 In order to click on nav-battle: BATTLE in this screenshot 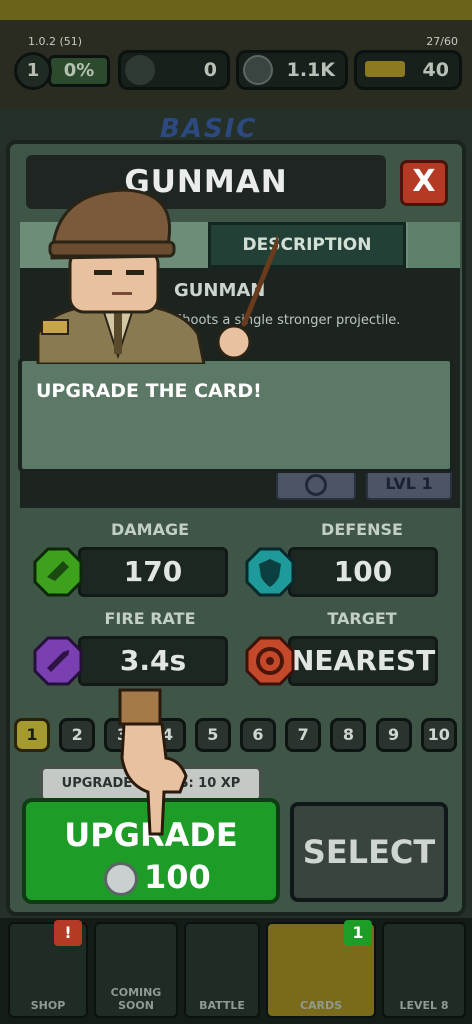, I will do `click(222, 970)`.